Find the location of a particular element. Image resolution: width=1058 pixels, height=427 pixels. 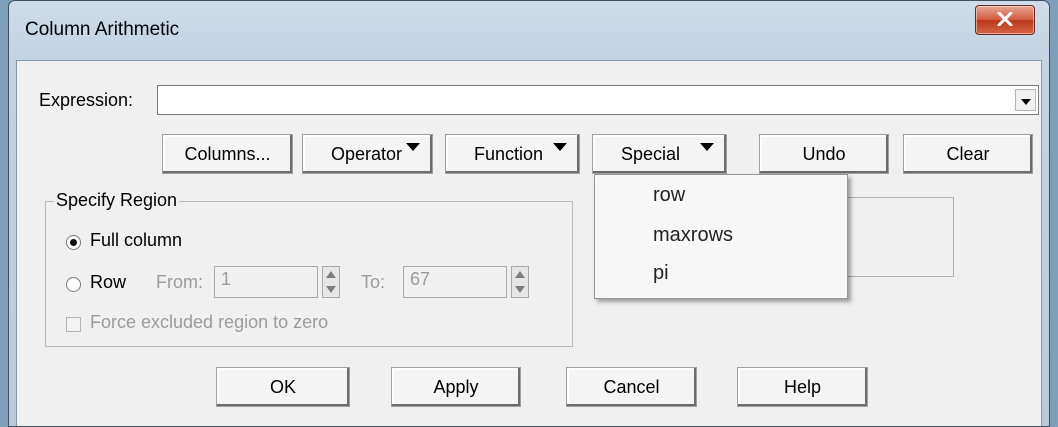

expression-combobox is located at coordinates (598, 100).